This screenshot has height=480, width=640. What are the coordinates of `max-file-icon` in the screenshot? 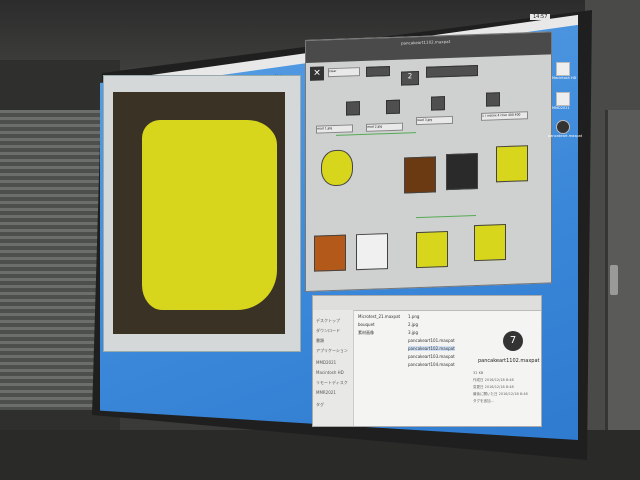 It's located at (563, 127).